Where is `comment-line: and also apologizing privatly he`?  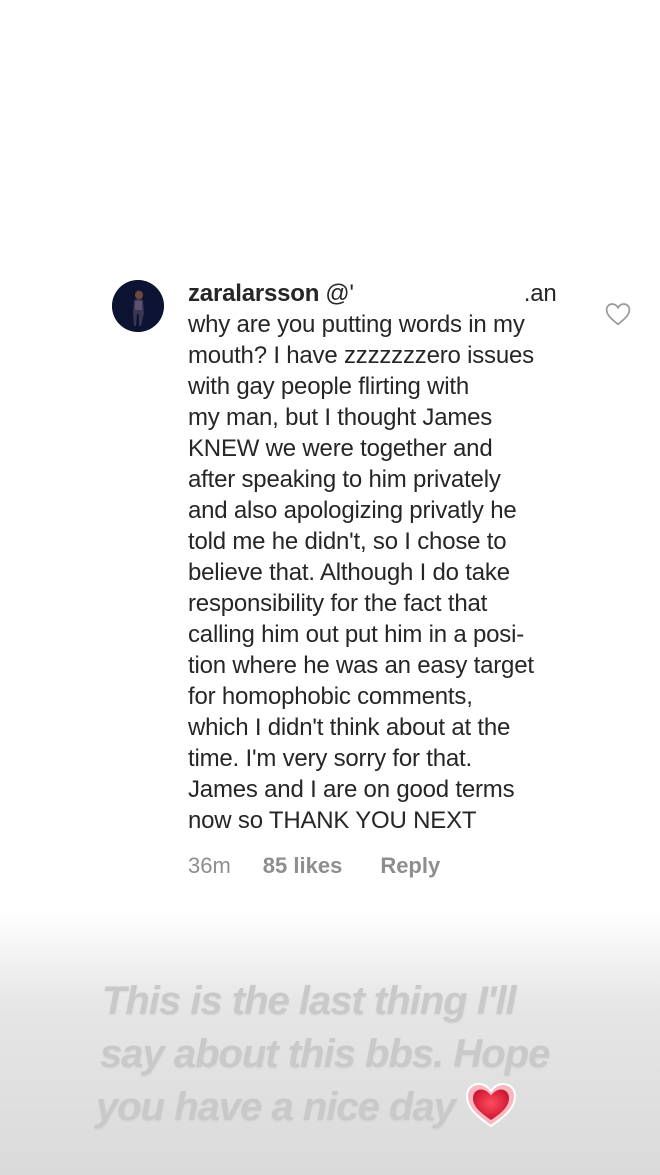 comment-line: and also apologizing privatly he is located at coordinates (352, 510).